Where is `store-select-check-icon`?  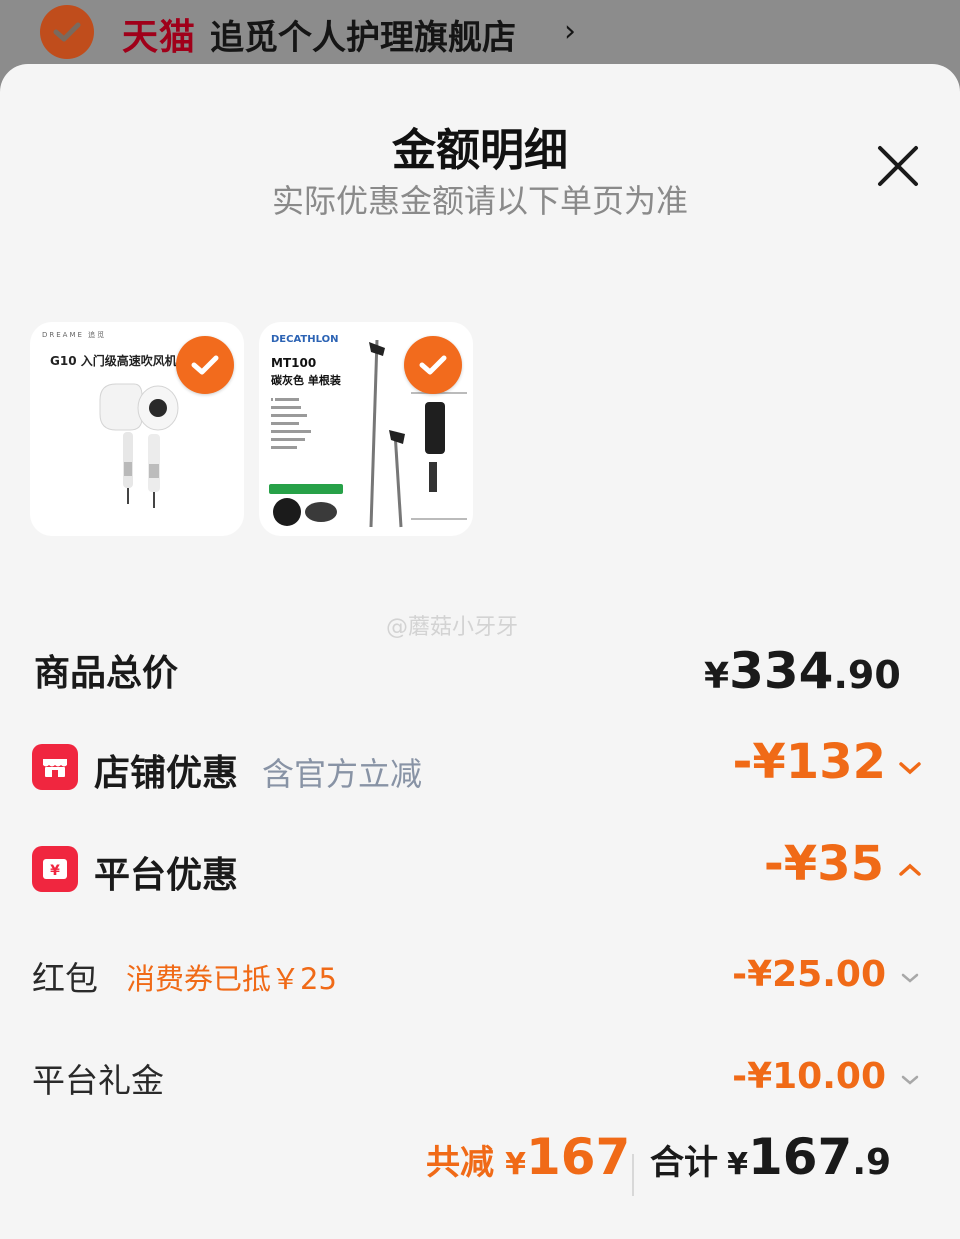
store-select-check-icon is located at coordinates (67, 32).